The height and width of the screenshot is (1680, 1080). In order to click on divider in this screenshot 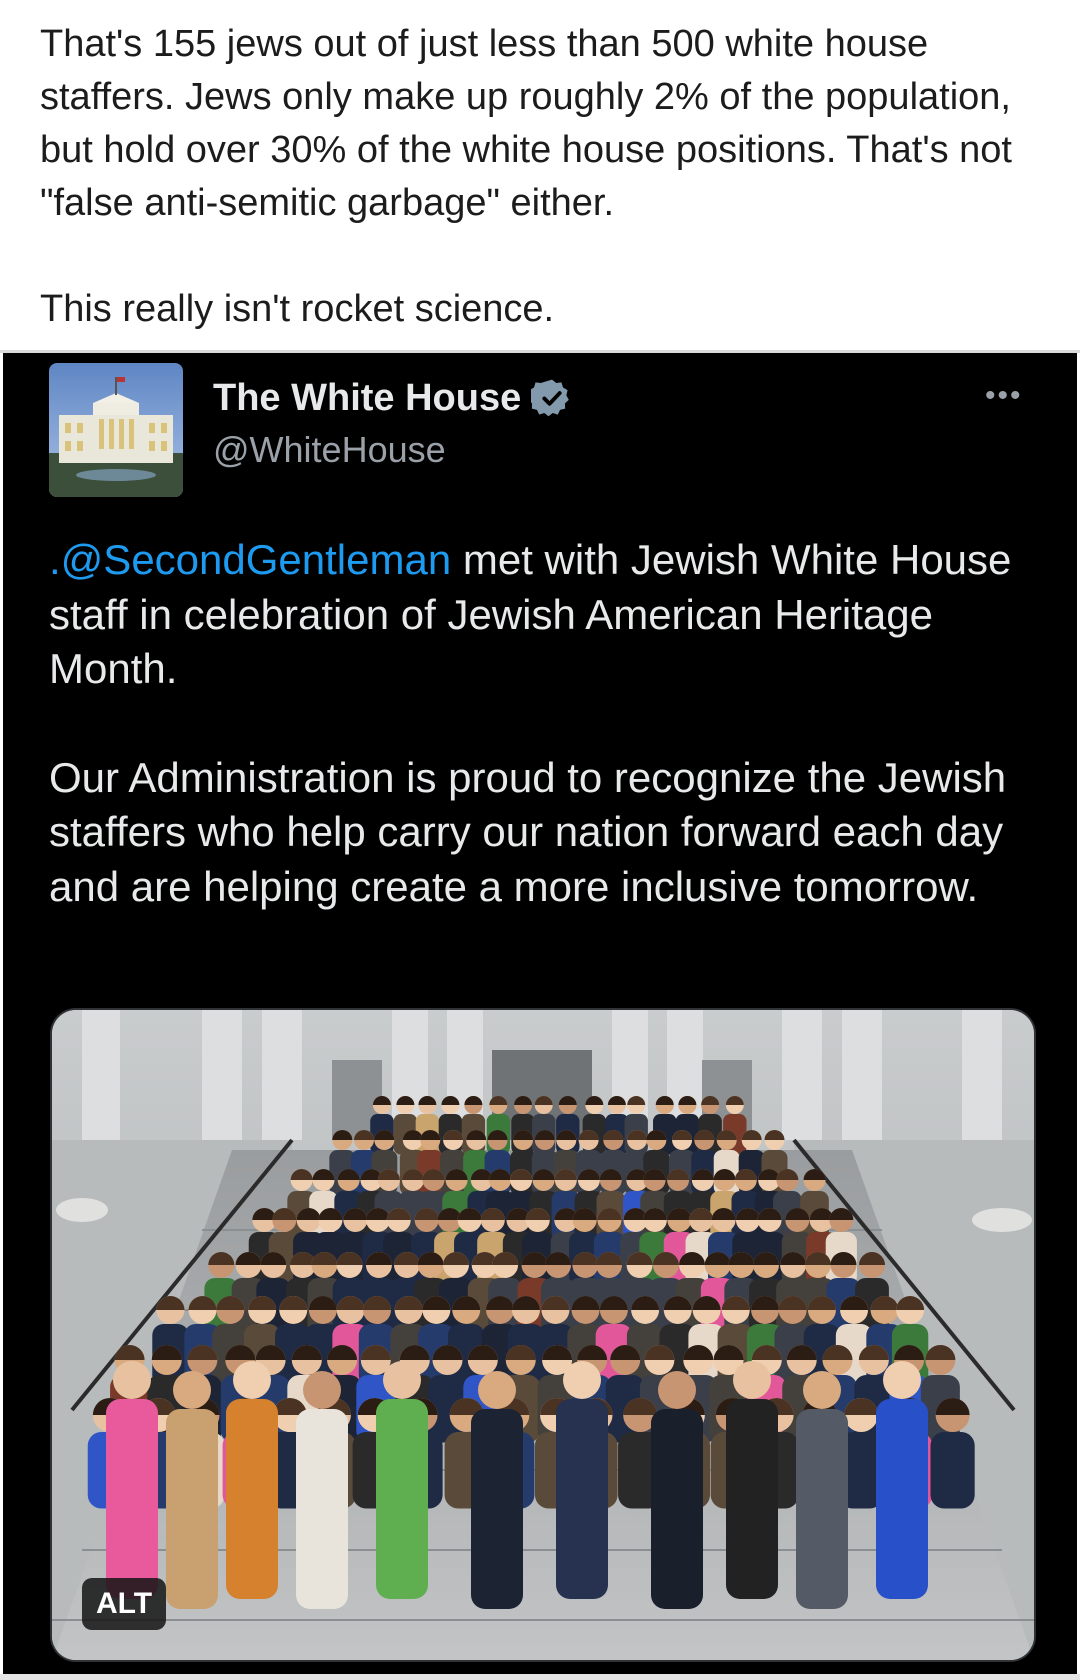, I will do `click(540, 1677)`.